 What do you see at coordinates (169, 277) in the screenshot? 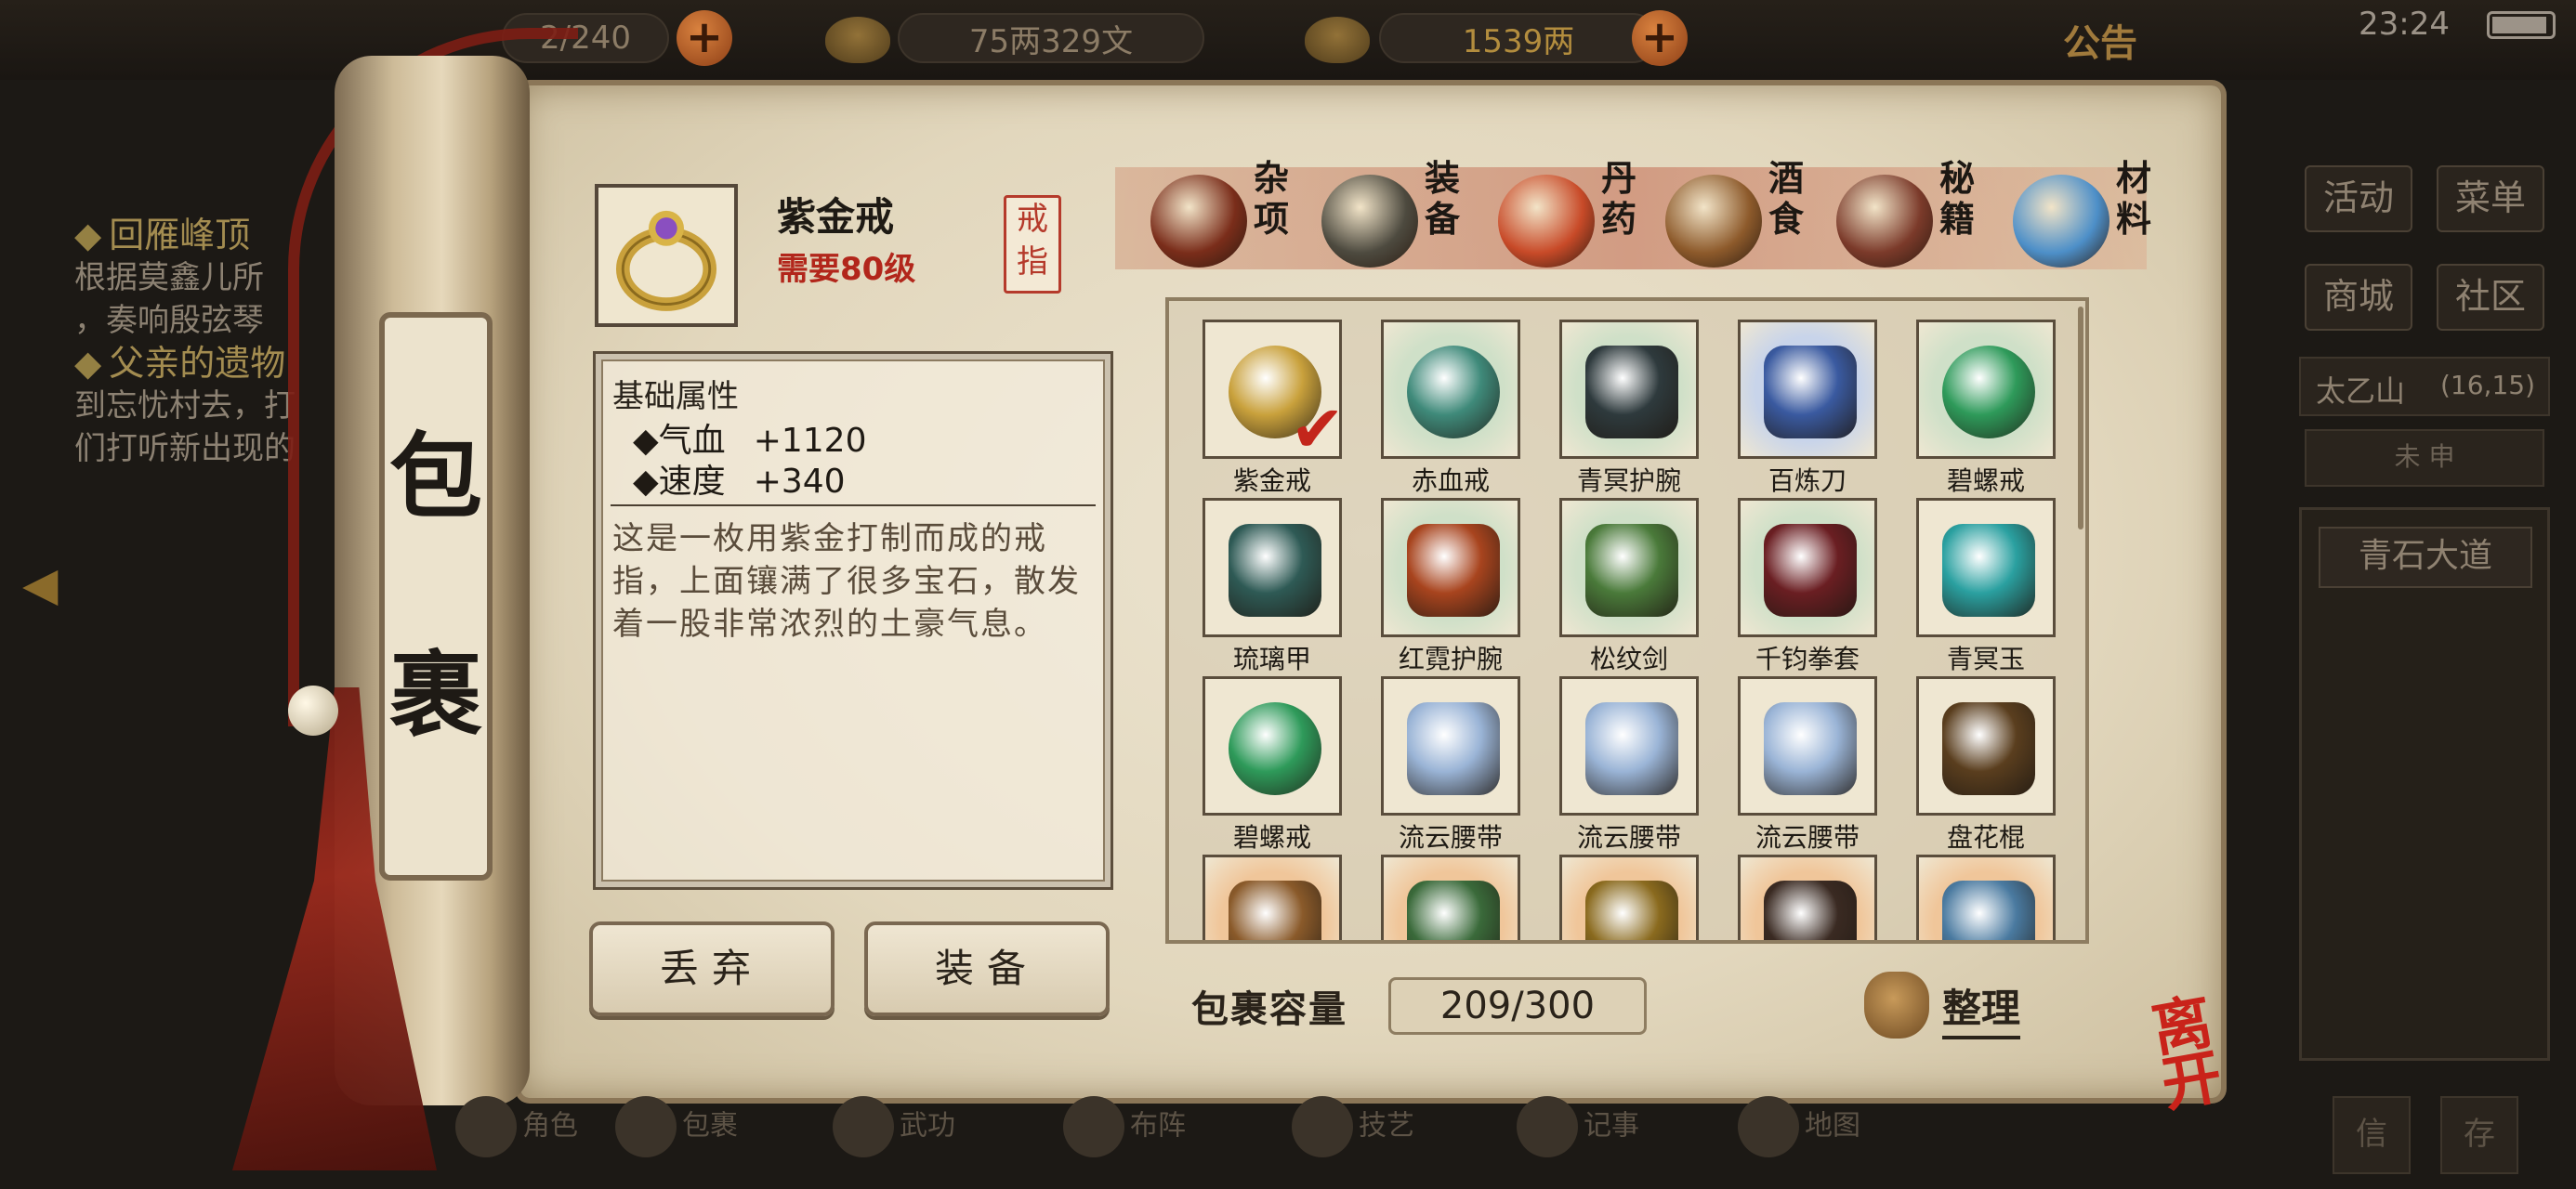
I see `quest1-line1: 根据莫鑫儿所` at bounding box center [169, 277].